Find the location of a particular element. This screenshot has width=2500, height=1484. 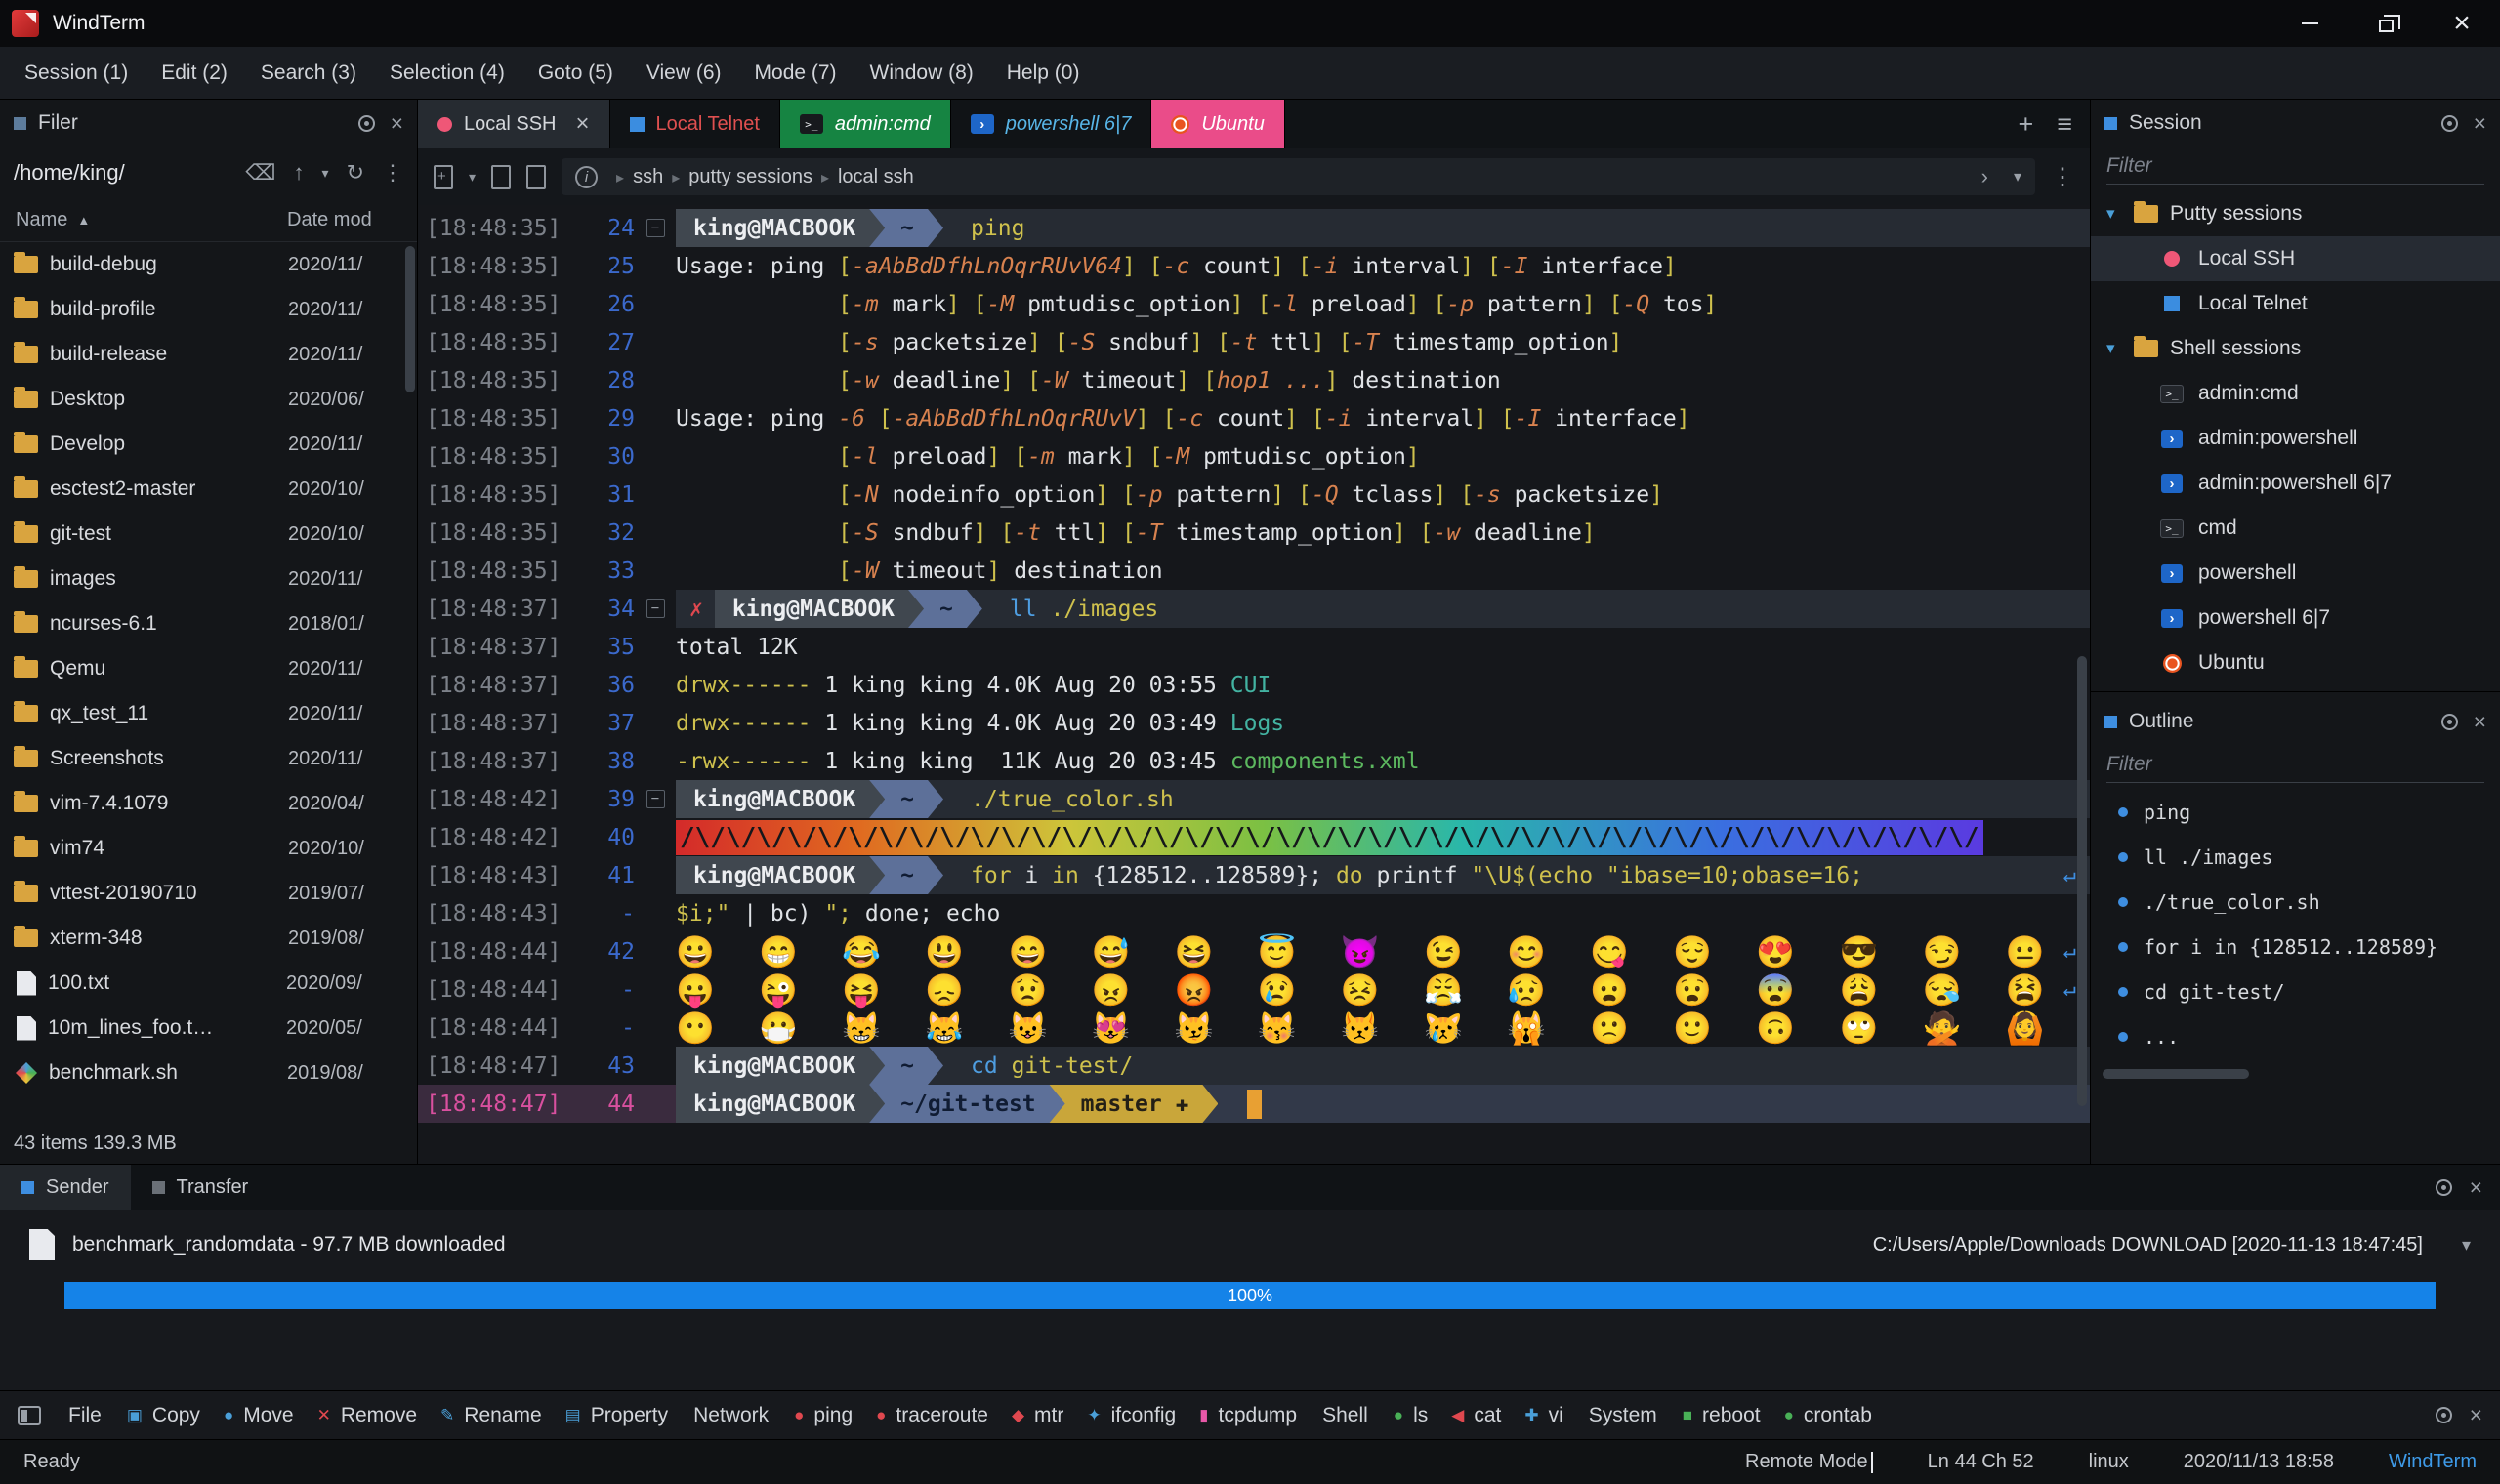

filer-scrollbar is located at coordinates (410, 319).